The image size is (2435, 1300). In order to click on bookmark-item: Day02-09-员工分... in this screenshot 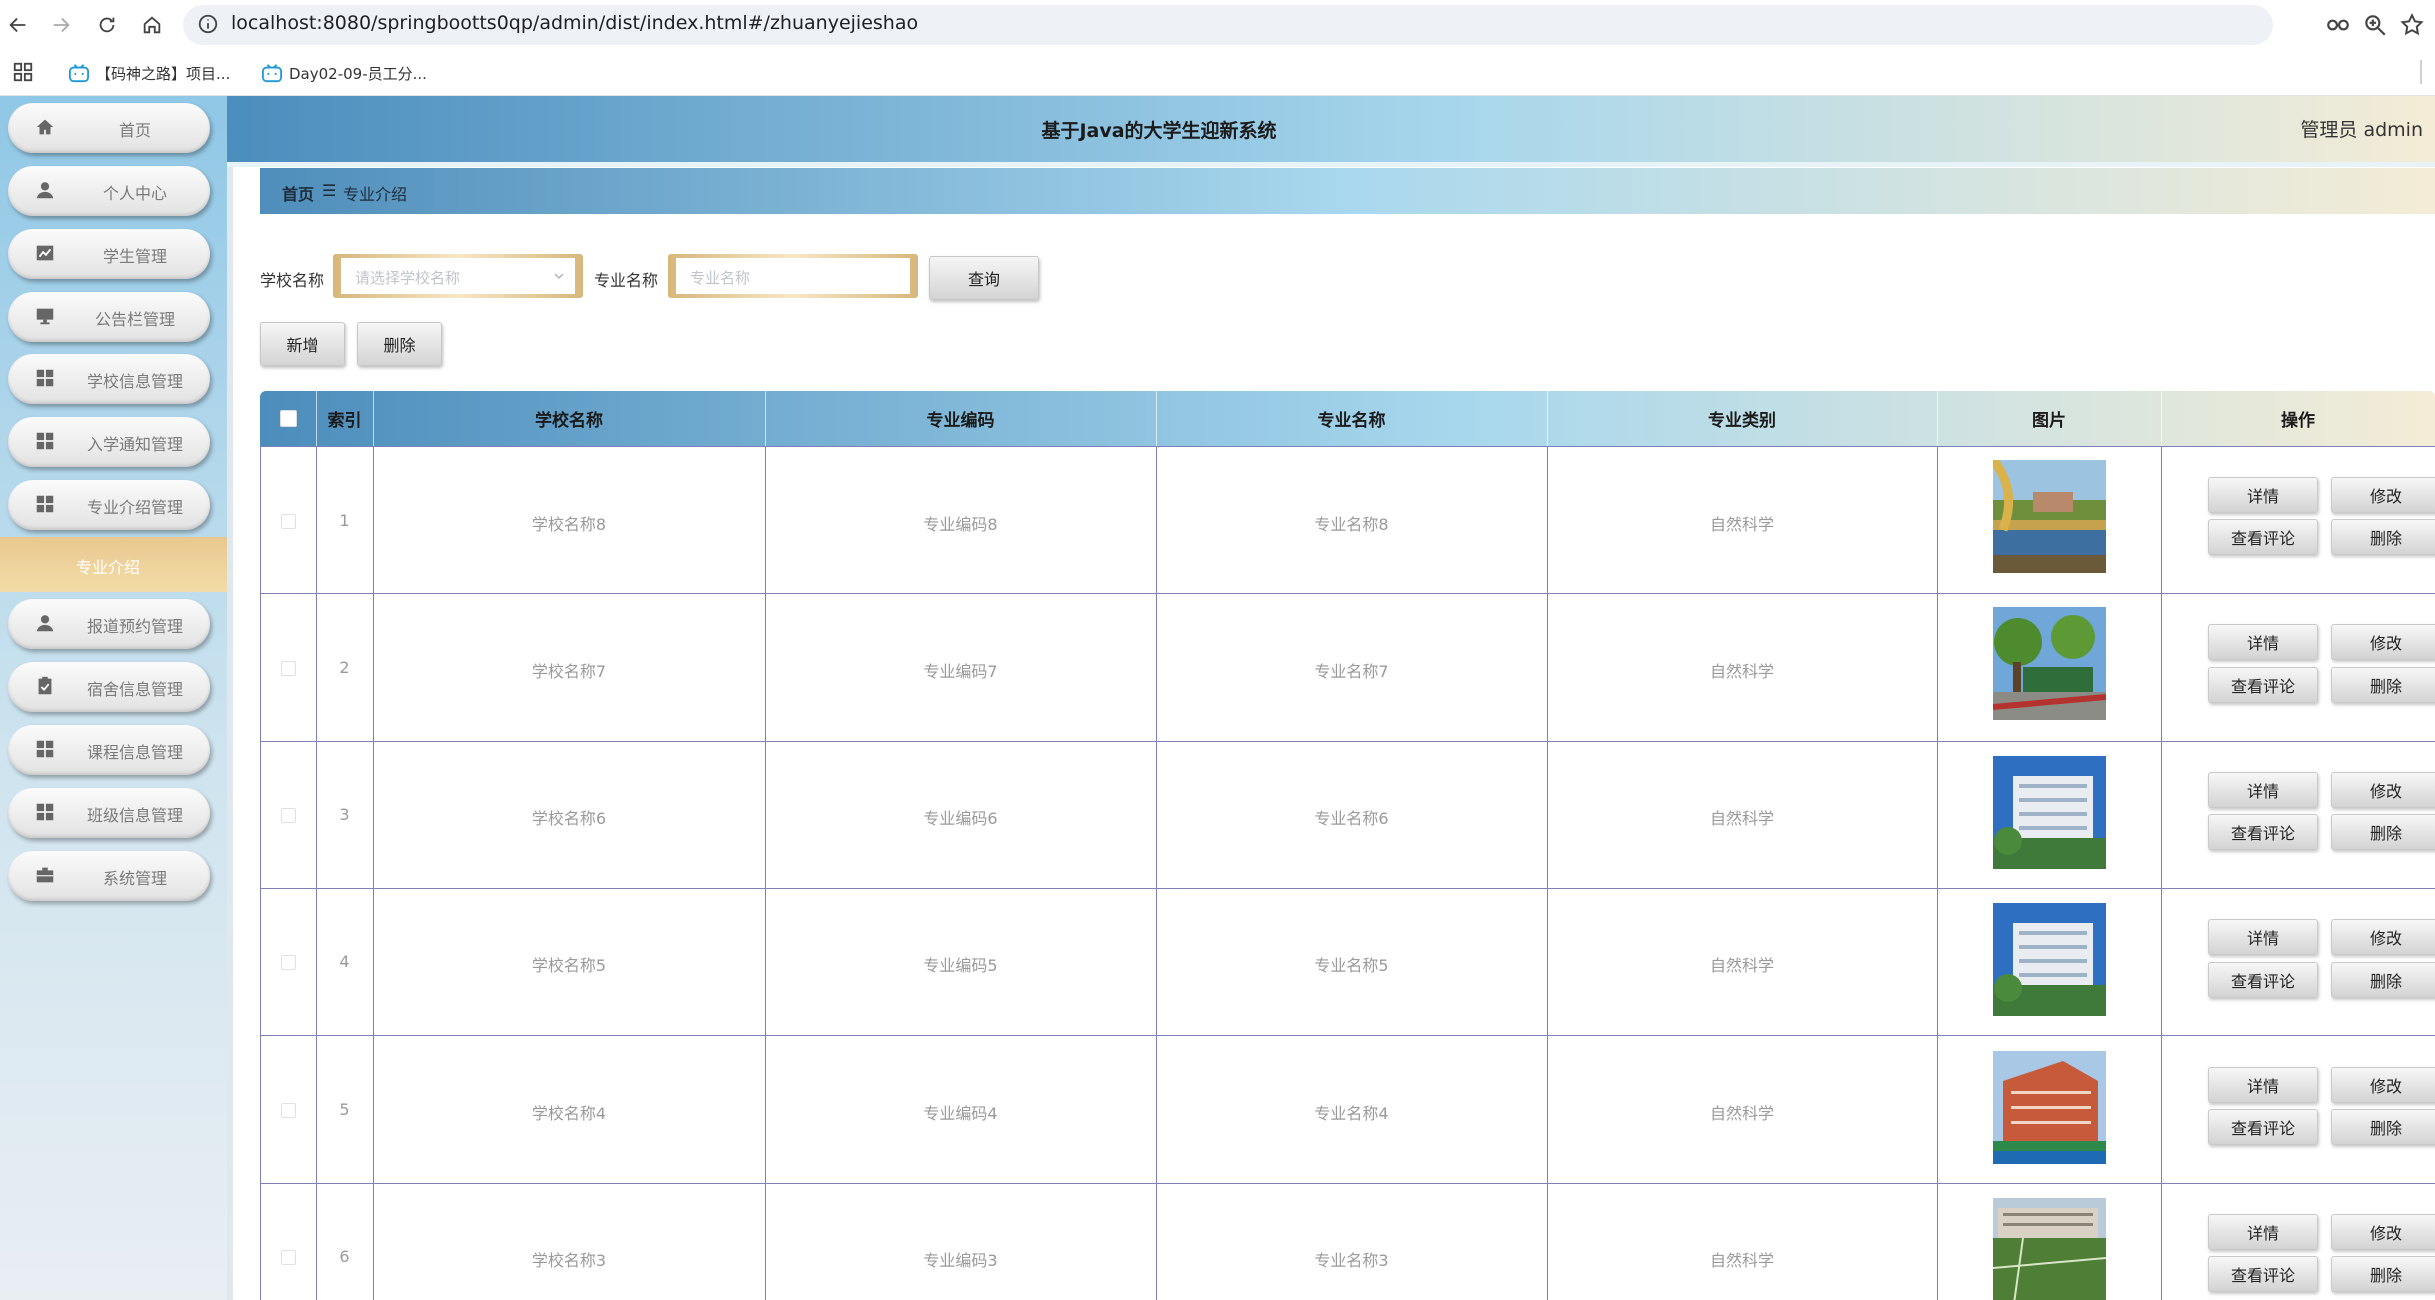, I will do `click(344, 73)`.